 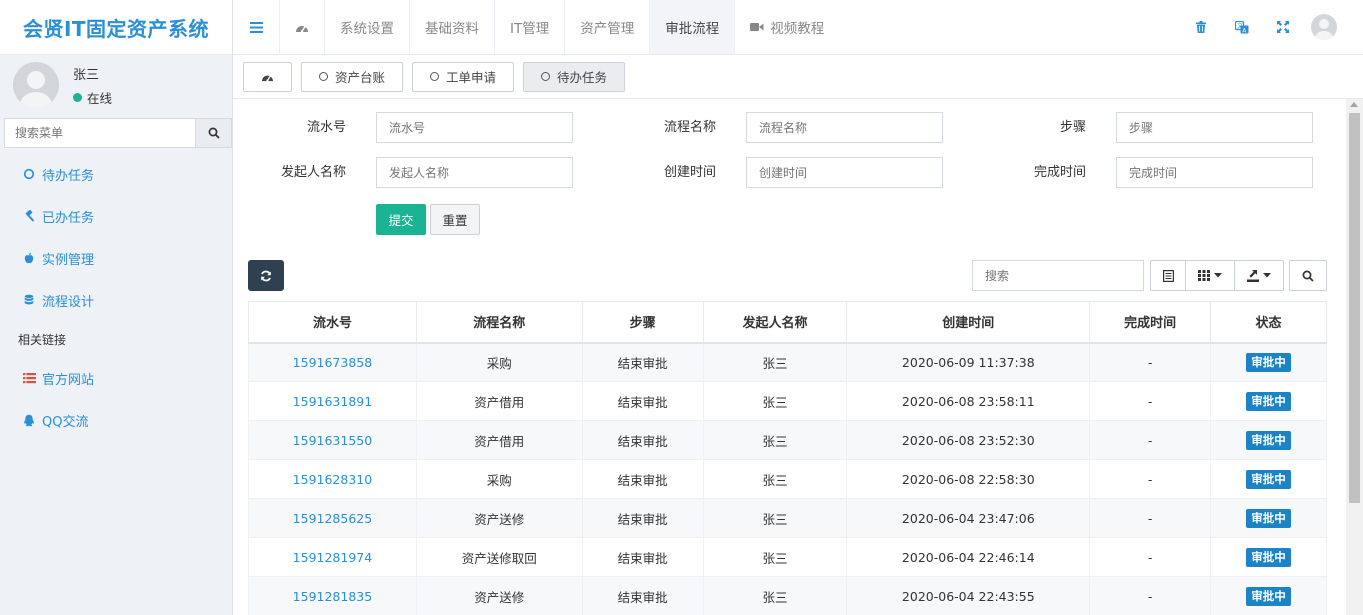 What do you see at coordinates (366, 27) in the screenshot?
I see `header-nav-system-settings: 系统设置` at bounding box center [366, 27].